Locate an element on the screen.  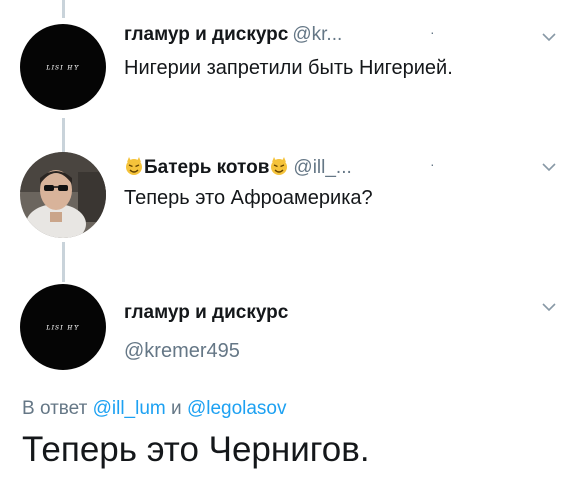
reply-user-link: @ill_lum is located at coordinates (129, 408).